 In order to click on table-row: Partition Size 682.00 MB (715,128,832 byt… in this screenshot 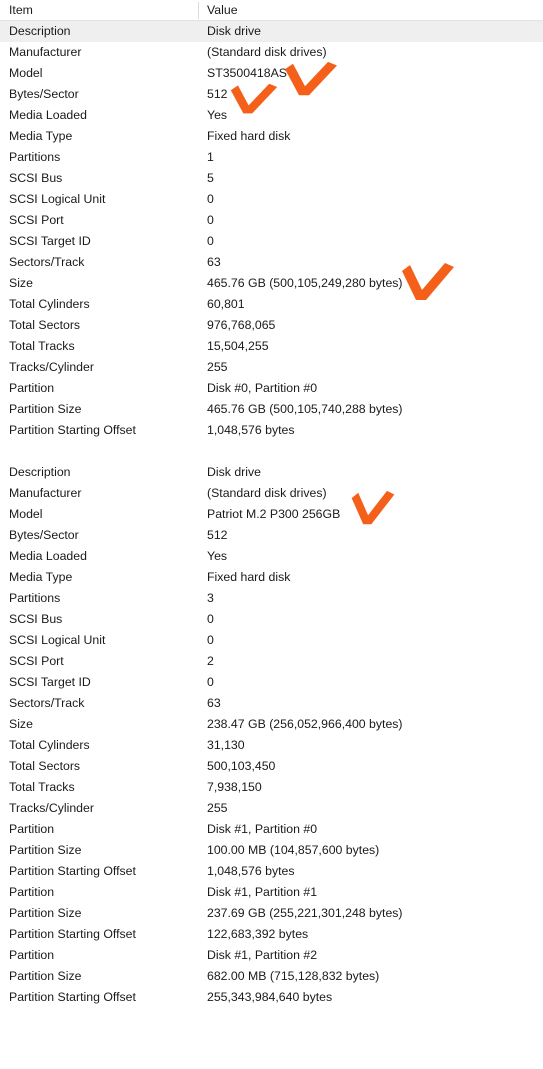, I will do `click(271, 976)`.